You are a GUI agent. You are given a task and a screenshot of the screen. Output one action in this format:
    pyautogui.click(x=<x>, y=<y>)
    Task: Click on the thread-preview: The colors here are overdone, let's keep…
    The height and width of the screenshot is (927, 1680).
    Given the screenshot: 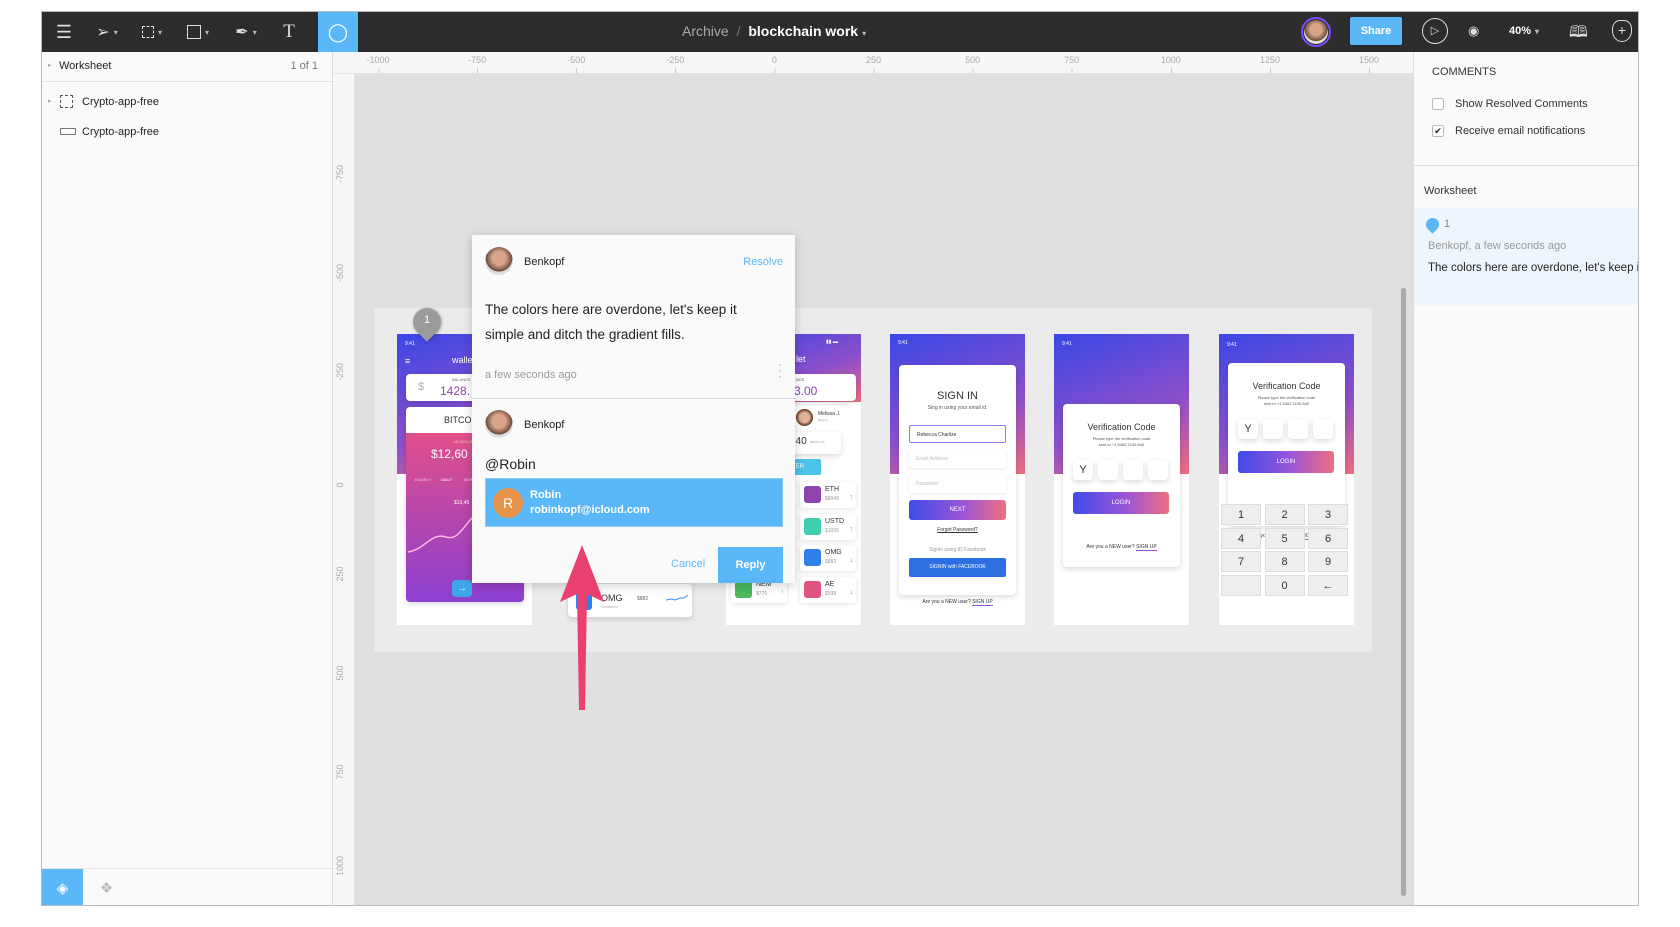 What is the action you would take?
    pyautogui.click(x=1533, y=268)
    